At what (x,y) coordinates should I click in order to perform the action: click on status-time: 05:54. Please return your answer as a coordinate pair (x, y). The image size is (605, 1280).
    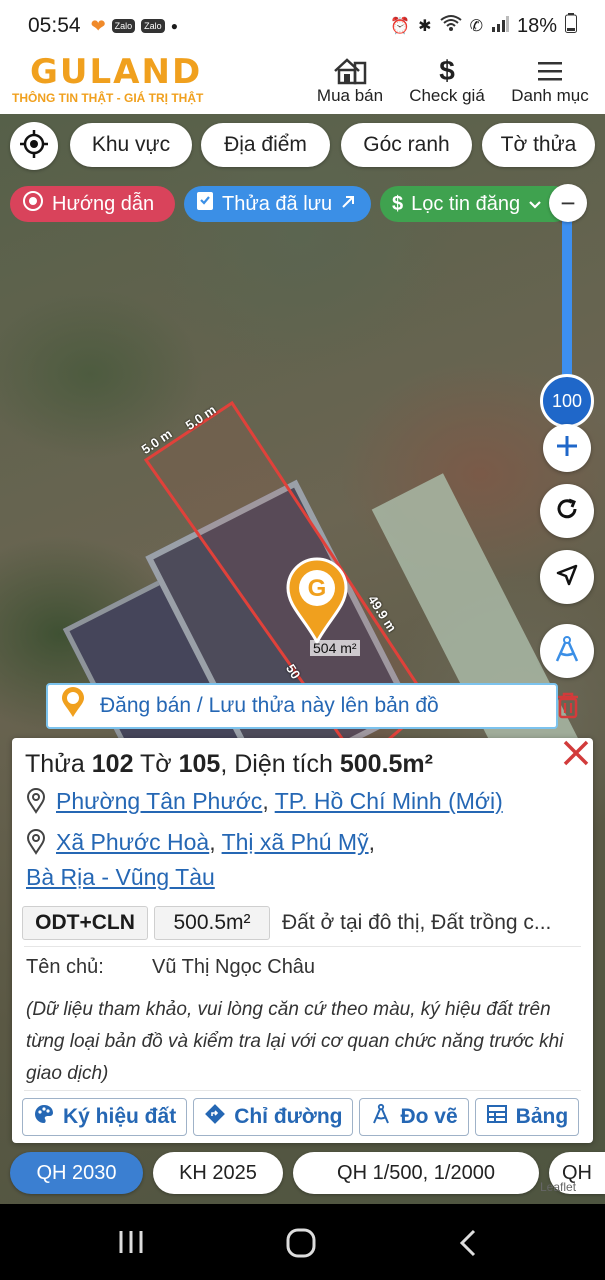
    Looking at the image, I should click on (54, 25).